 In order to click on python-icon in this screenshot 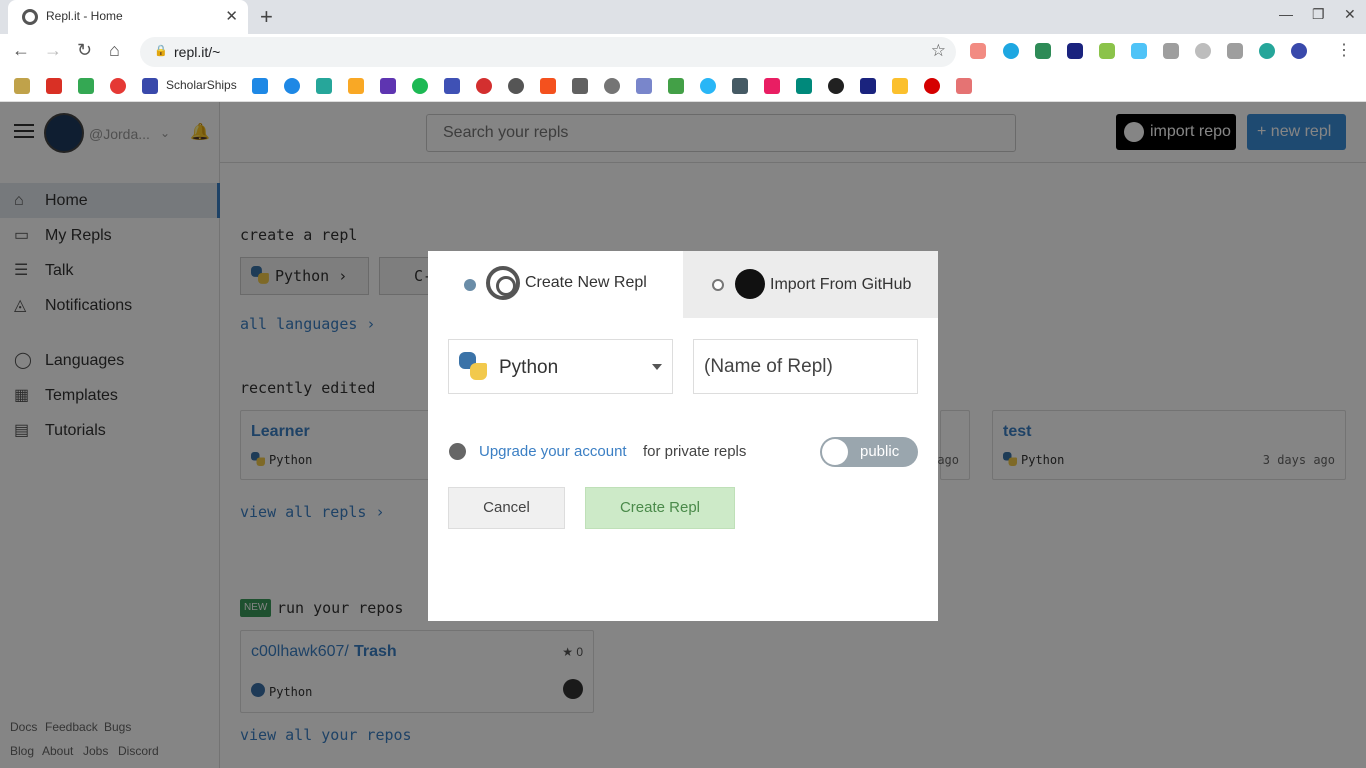, I will do `click(473, 366)`.